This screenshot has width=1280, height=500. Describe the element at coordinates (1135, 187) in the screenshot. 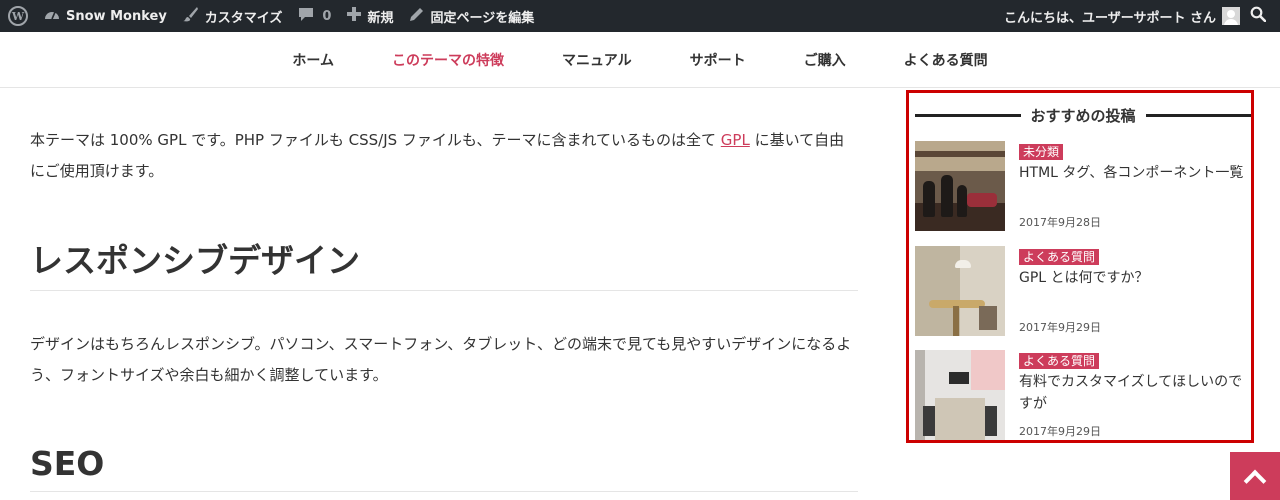

I see `post-body: 未分類 HTML タグ、各コンポーネント一覧 2017年9月28日` at that location.